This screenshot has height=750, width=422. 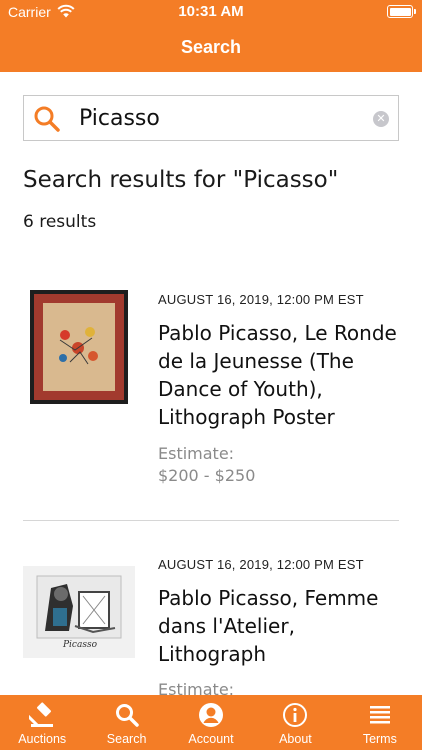 What do you see at coordinates (295, 739) in the screenshot?
I see `tab-label: About` at bounding box center [295, 739].